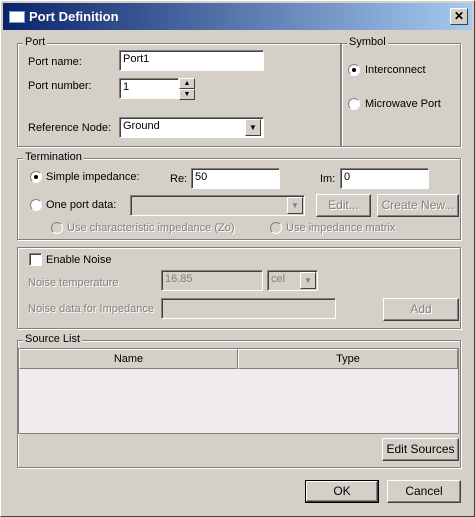 Image resolution: width=475 pixels, height=517 pixels. Describe the element at coordinates (191, 127) in the screenshot. I see `reference-node-select: Ground` at that location.